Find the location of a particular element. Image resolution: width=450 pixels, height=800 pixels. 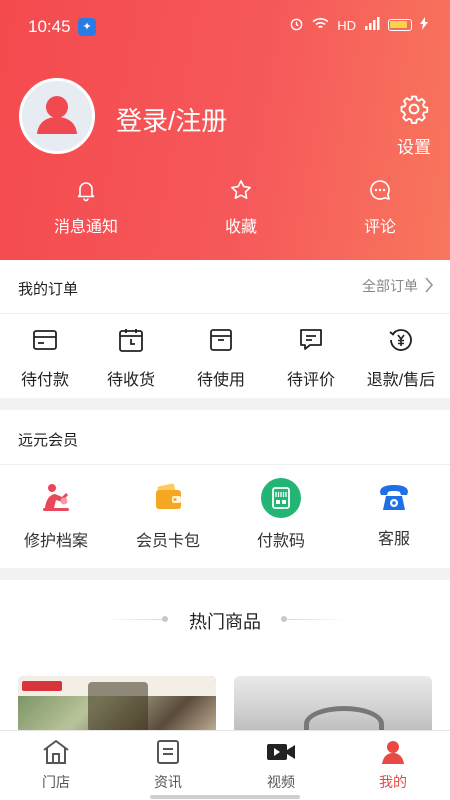

home-indicator is located at coordinates (225, 797).